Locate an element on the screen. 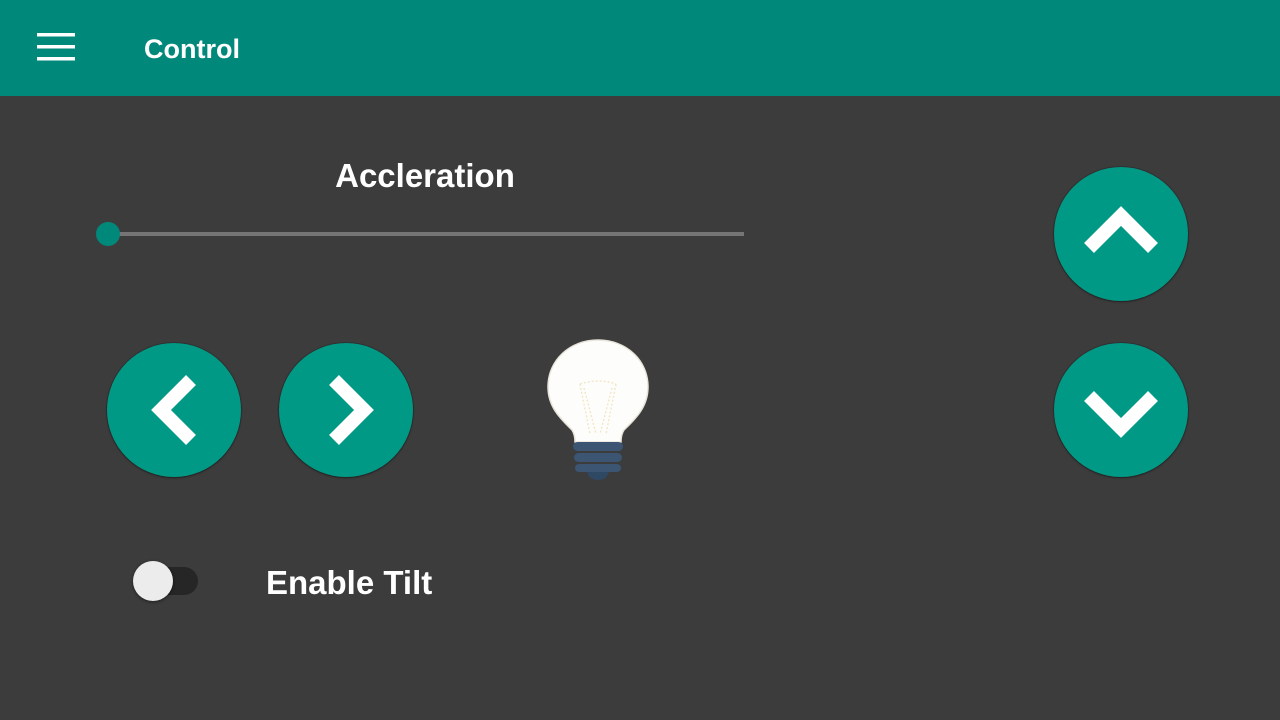 This screenshot has height=720, width=1280. right-button is located at coordinates (346, 410).